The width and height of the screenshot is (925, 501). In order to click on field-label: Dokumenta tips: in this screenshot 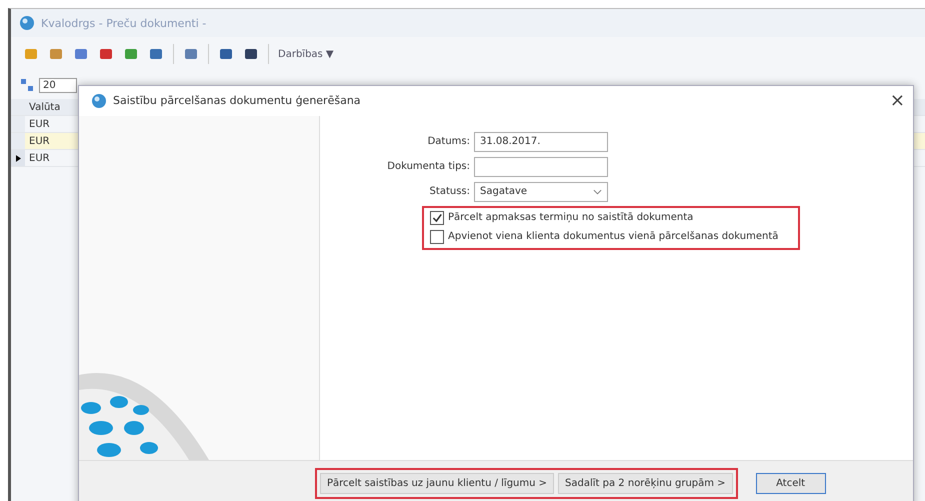, I will do `click(428, 166)`.